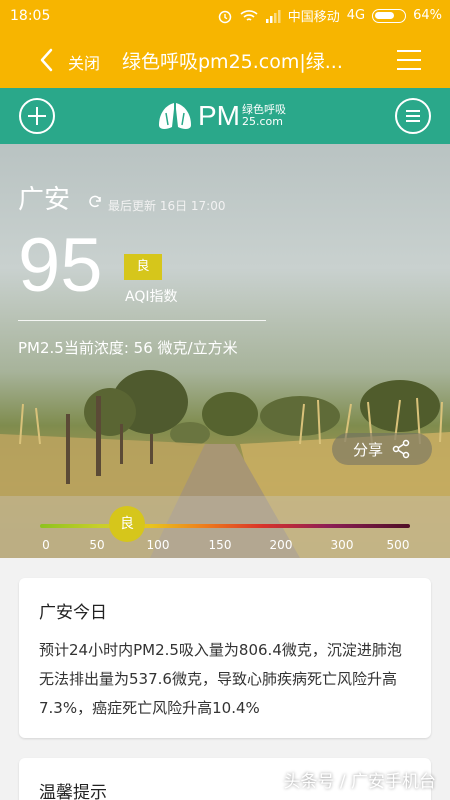 Image resolution: width=450 pixels, height=800 pixels. I want to click on share-icon, so click(401, 449).